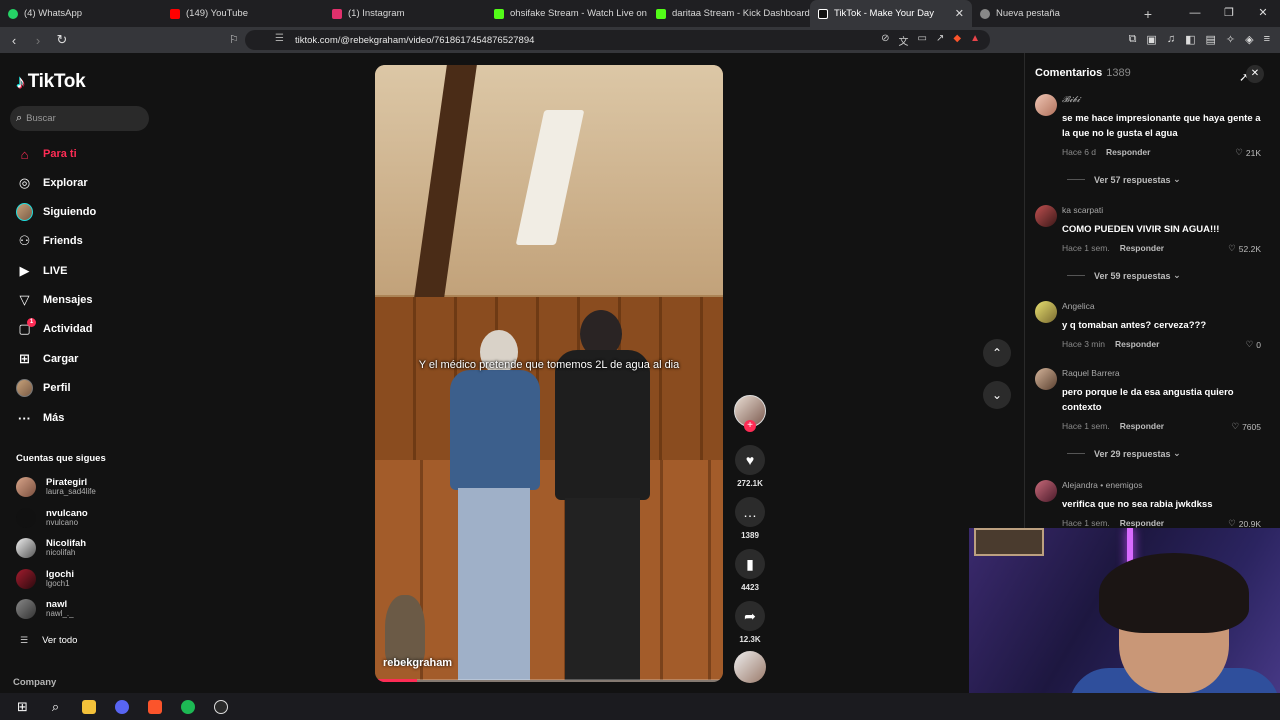 This screenshot has width=1280, height=720. I want to click on tab-whatsapp: (4) WhatsApp, so click(81, 13).